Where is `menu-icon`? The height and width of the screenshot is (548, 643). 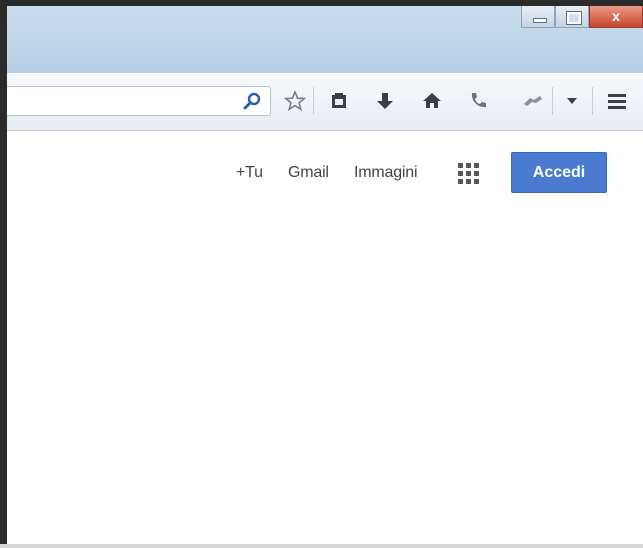
menu-icon is located at coordinates (617, 101).